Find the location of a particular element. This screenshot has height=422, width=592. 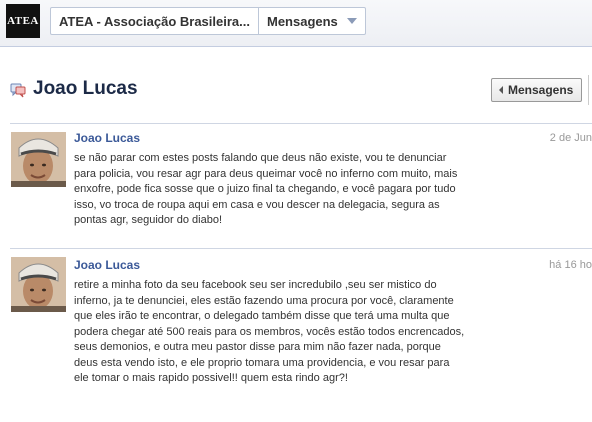

page-title: Joao Lucas is located at coordinates (85, 88).